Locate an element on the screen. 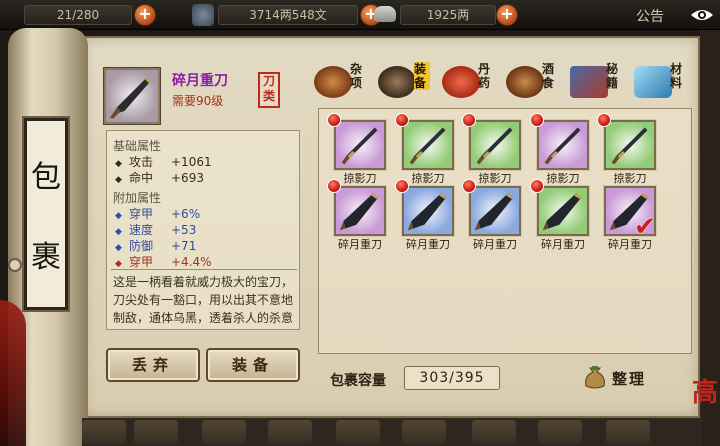 This screenshot has width=720, height=446. extra-stat-row: ◆ 穿甲 +6% is located at coordinates (158, 214).